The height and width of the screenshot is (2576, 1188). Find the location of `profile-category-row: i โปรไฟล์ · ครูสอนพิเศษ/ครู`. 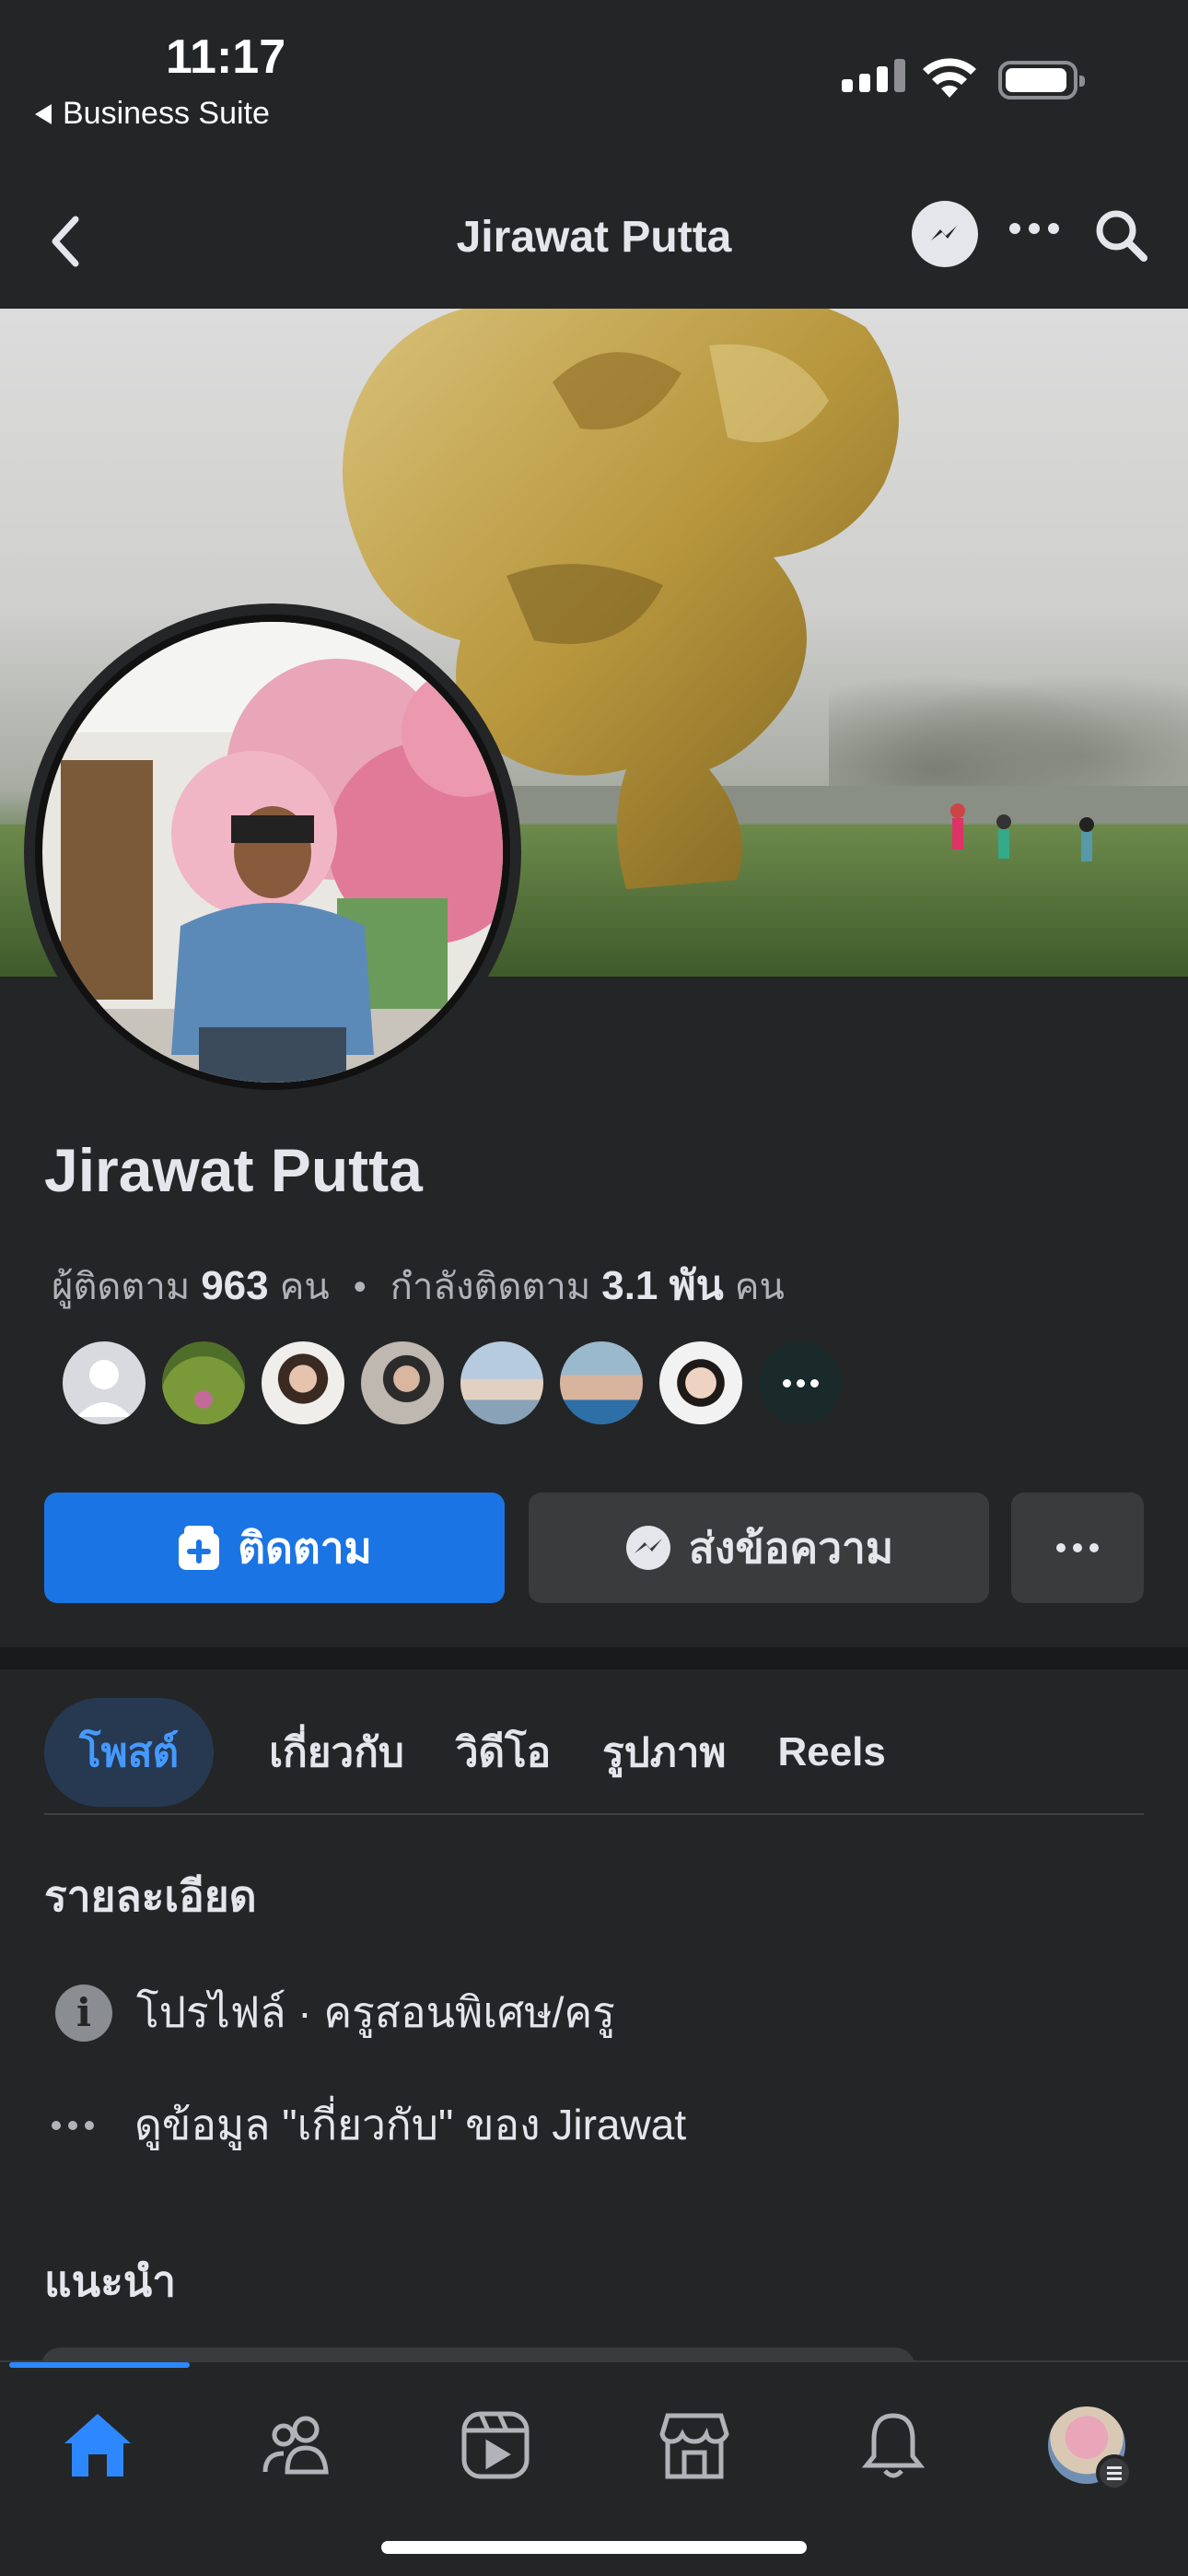

profile-category-row: i โปรไฟล์ · ครูสอนพิเศษ/ครู is located at coordinates (329, 2012).